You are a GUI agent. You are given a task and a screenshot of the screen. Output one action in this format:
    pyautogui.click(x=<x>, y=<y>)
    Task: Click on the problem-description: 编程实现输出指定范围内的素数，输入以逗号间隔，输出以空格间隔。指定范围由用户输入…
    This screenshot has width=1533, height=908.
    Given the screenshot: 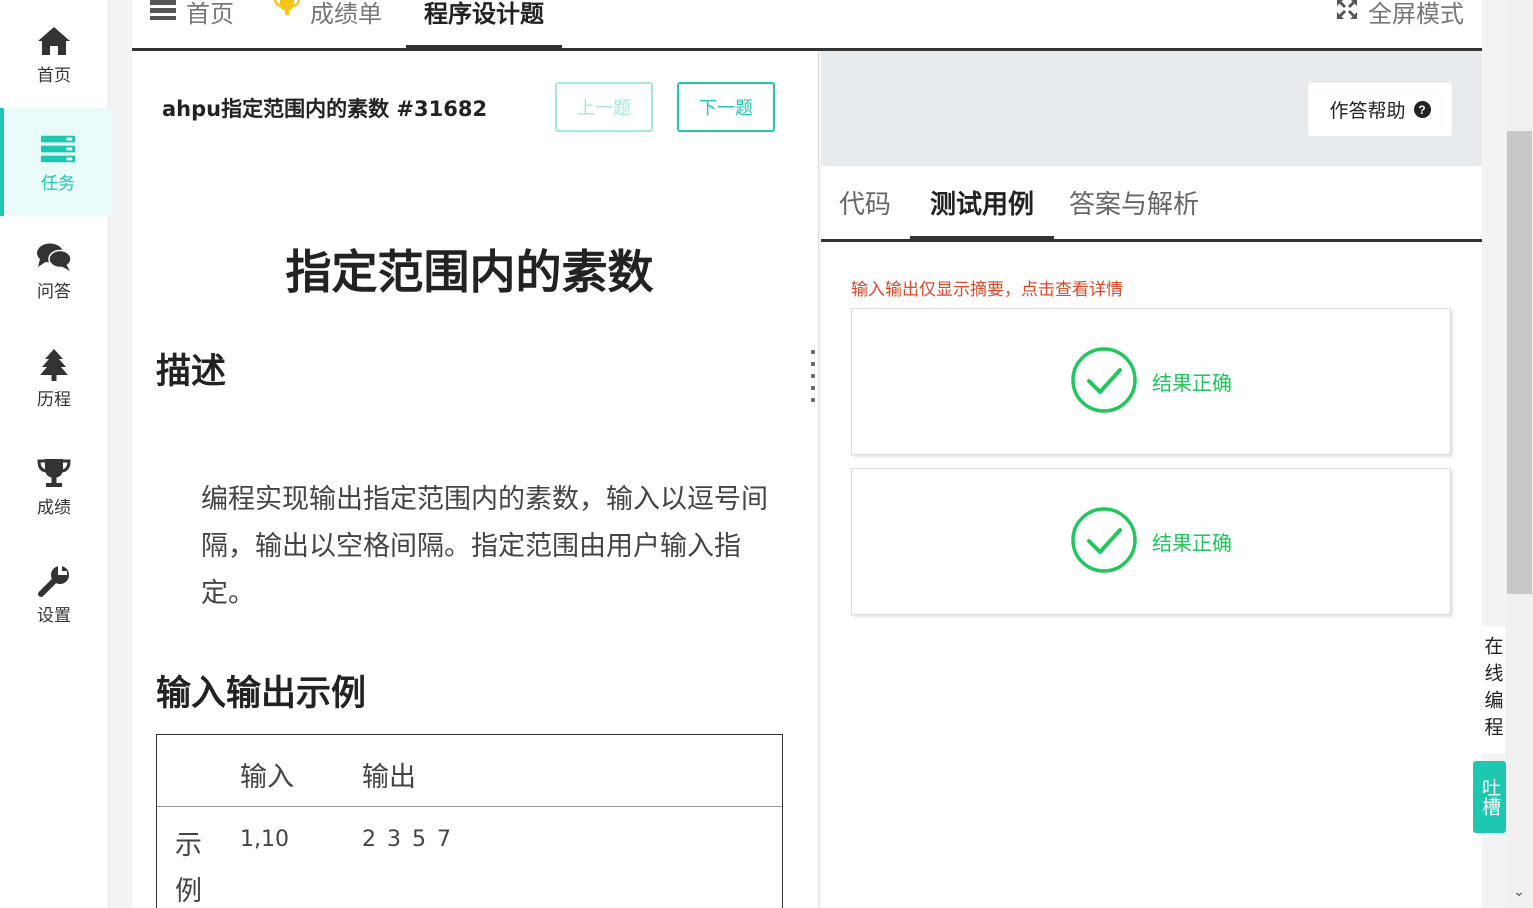 What is the action you would take?
    pyautogui.click(x=484, y=546)
    